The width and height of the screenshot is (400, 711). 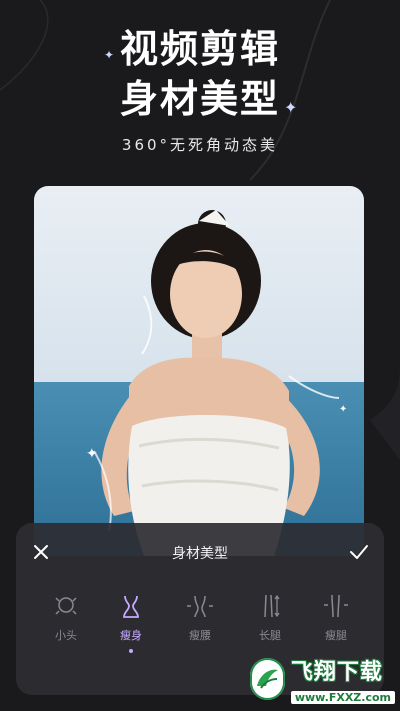 I want to click on slim-waist-icon, so click(x=200, y=606).